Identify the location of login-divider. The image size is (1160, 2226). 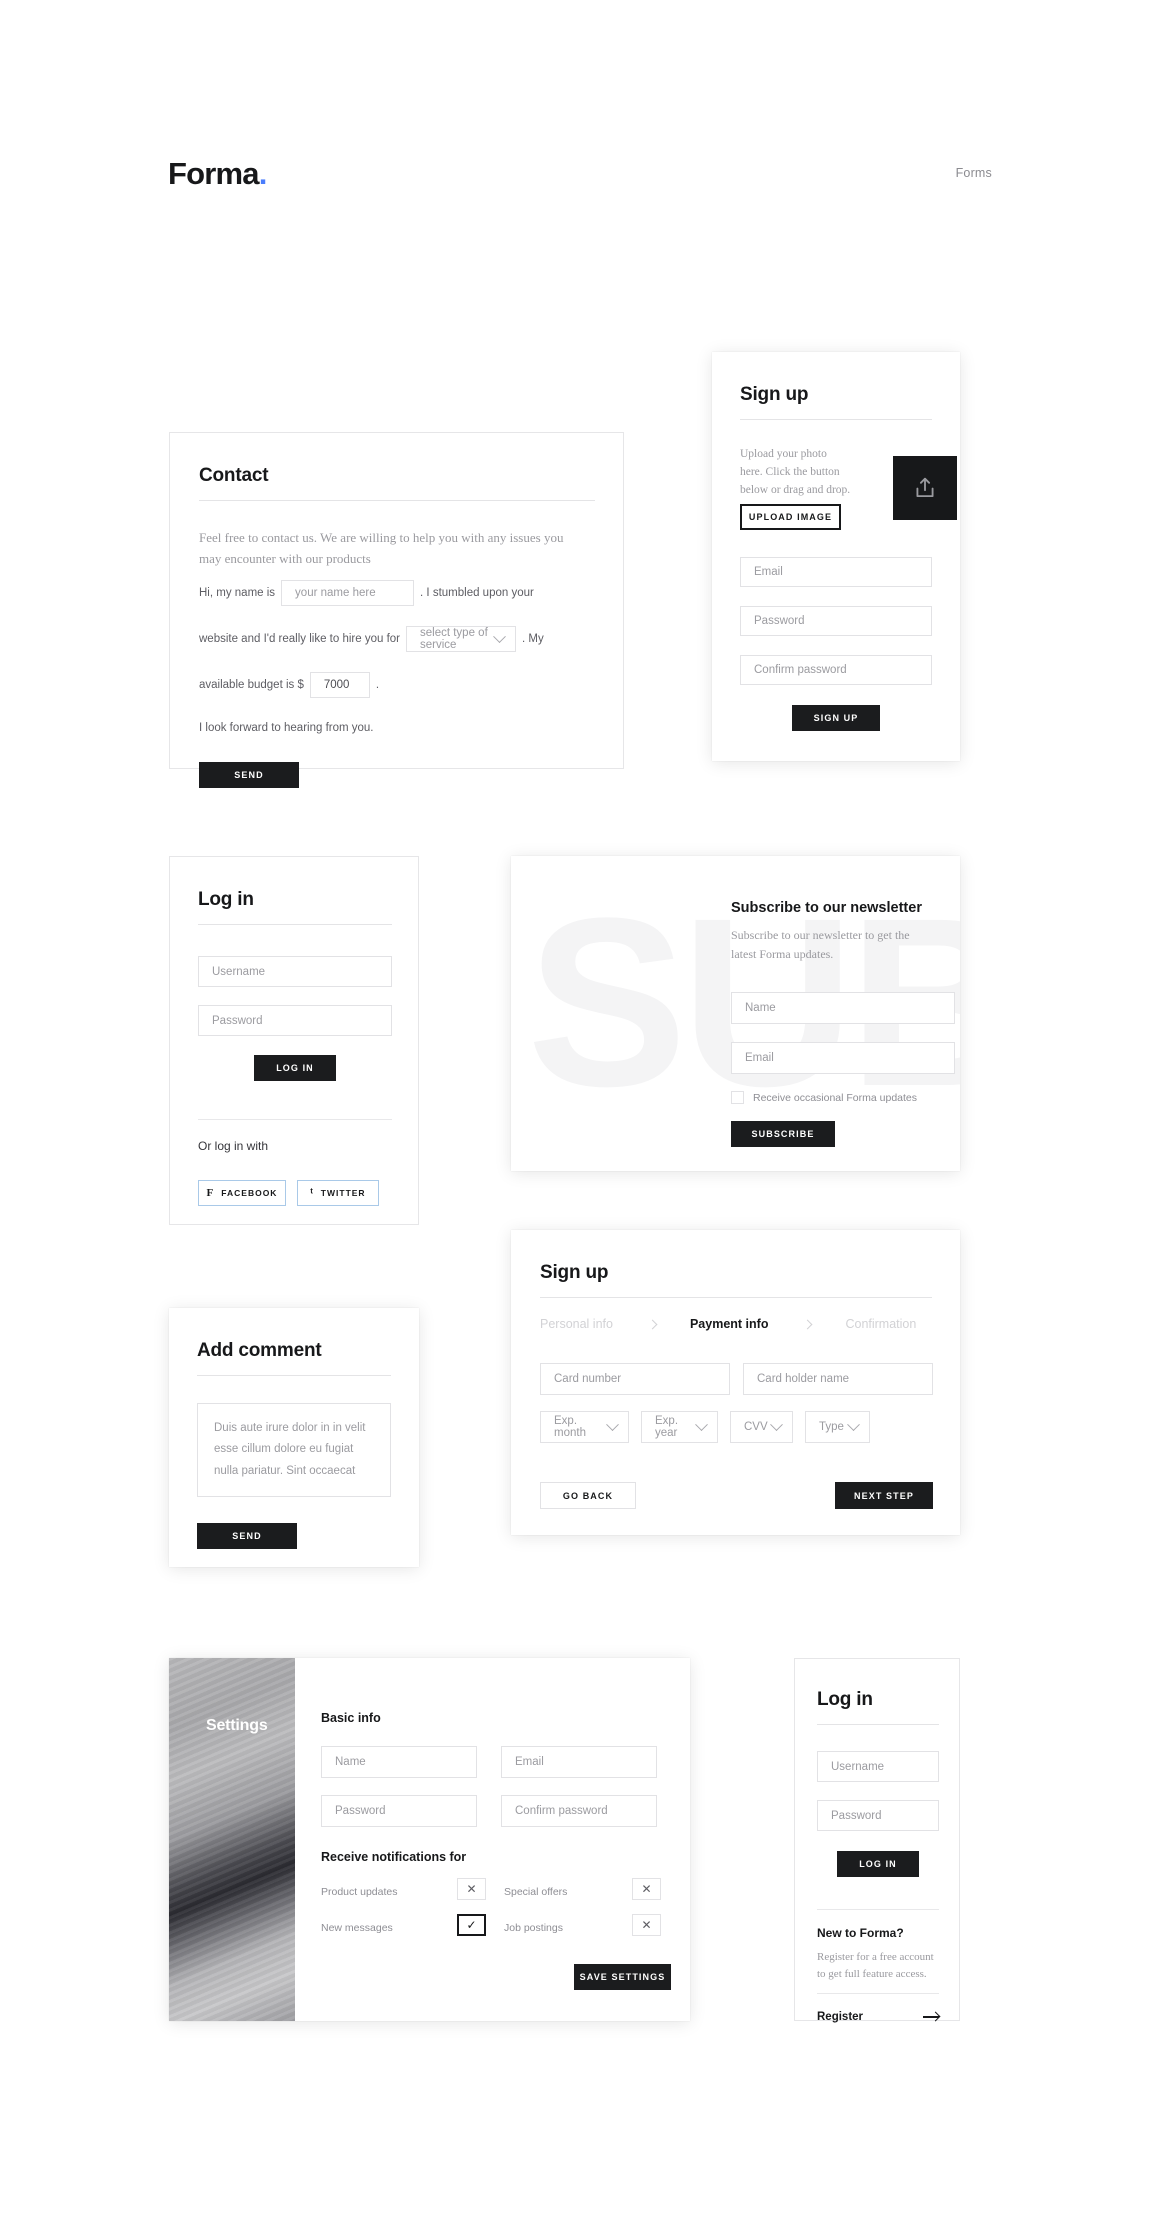
(295, 1119).